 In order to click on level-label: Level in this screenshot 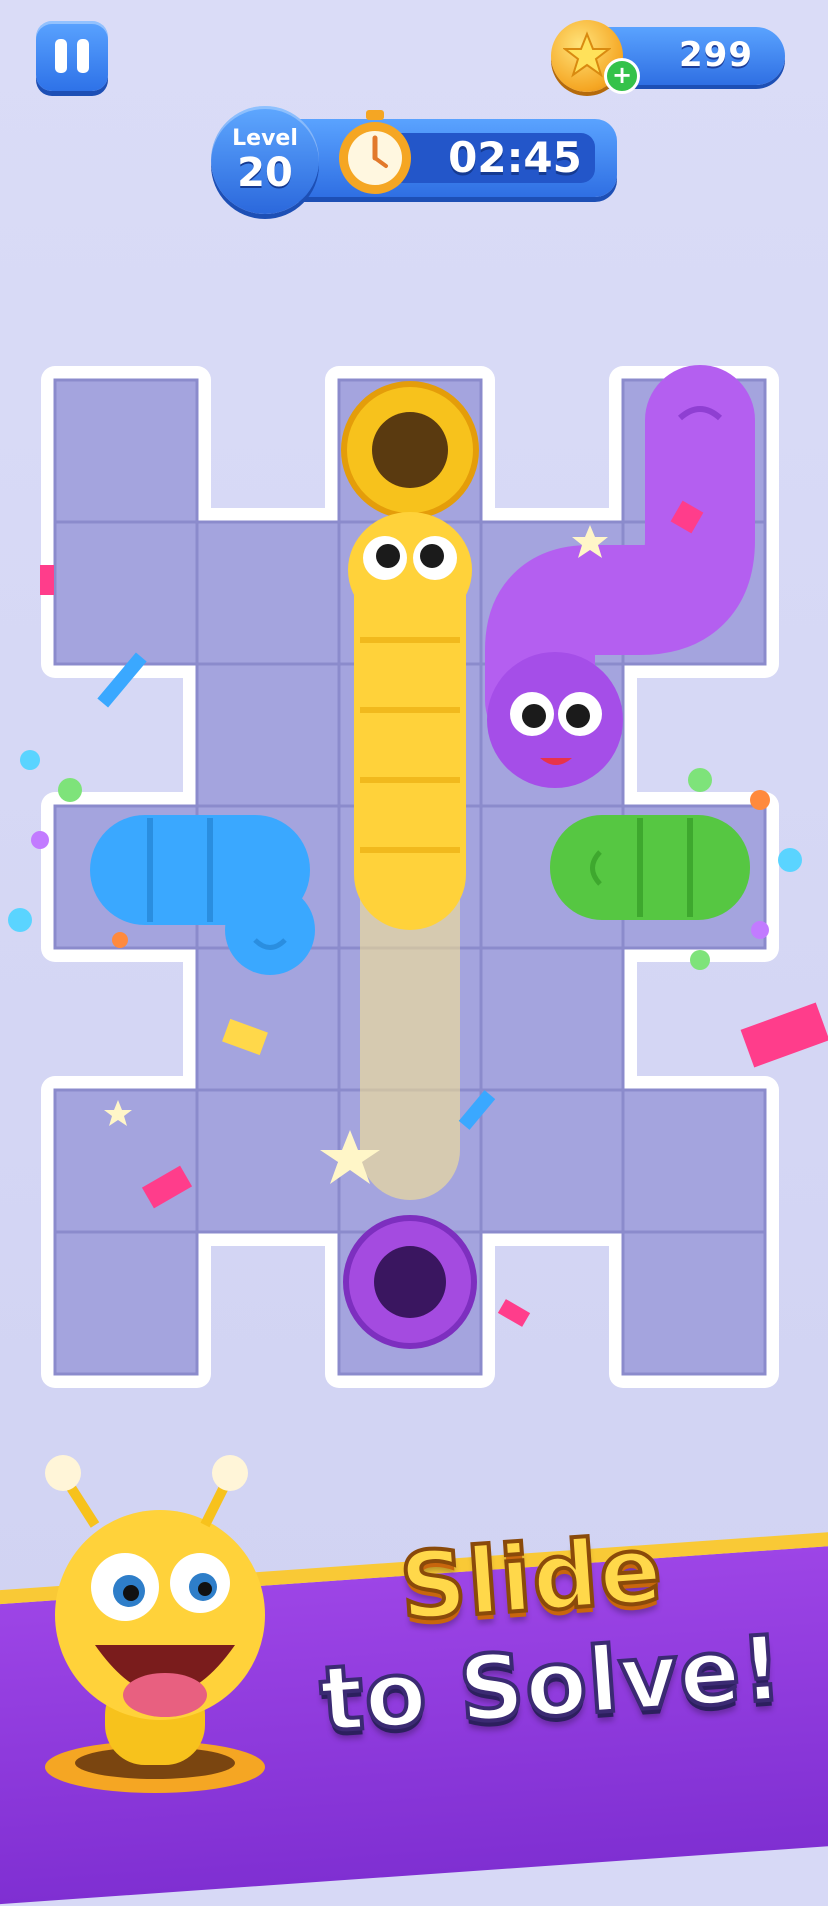, I will do `click(265, 138)`.